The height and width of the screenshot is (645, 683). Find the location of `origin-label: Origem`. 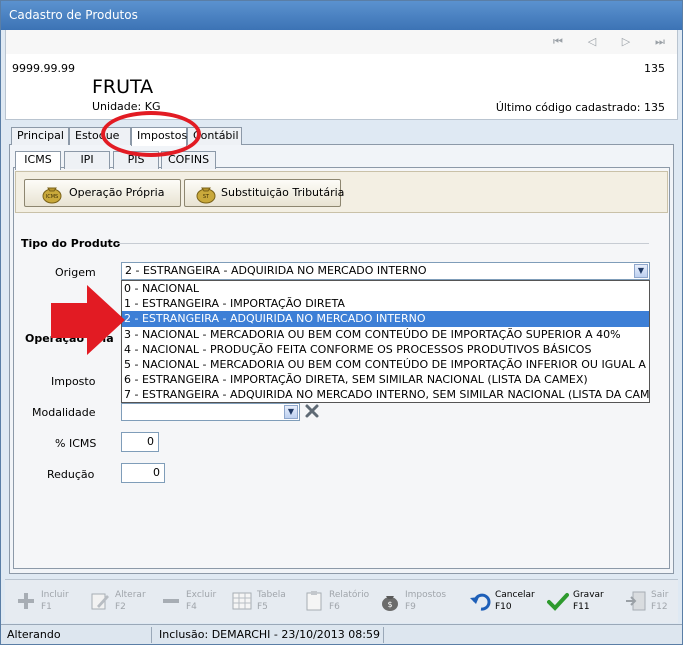

origin-label: Origem is located at coordinates (75, 272).